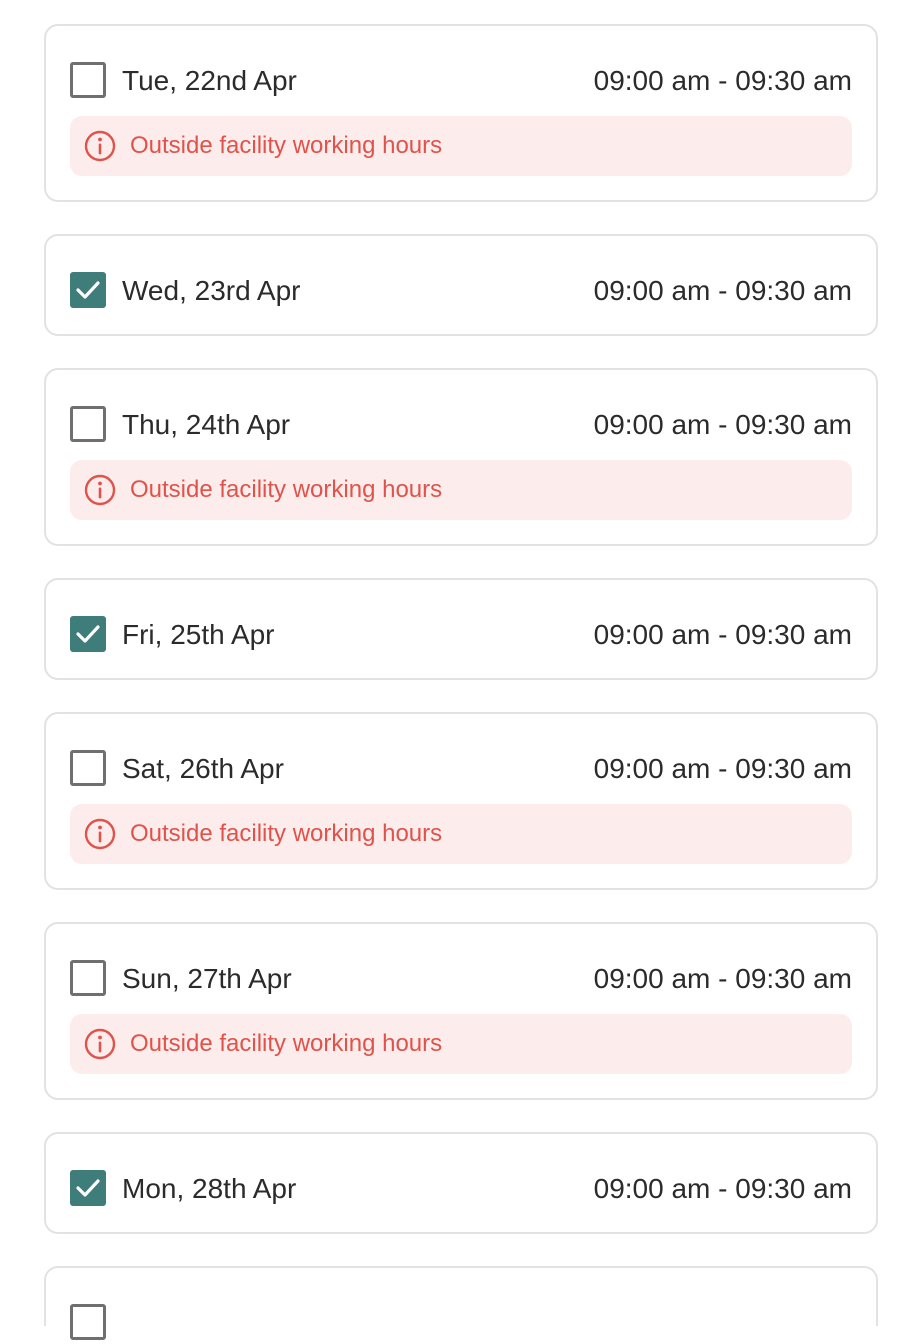 The width and height of the screenshot is (912, 1344). Describe the element at coordinates (209, 80) in the screenshot. I see `slot-date: Tue, 22nd Apr` at that location.